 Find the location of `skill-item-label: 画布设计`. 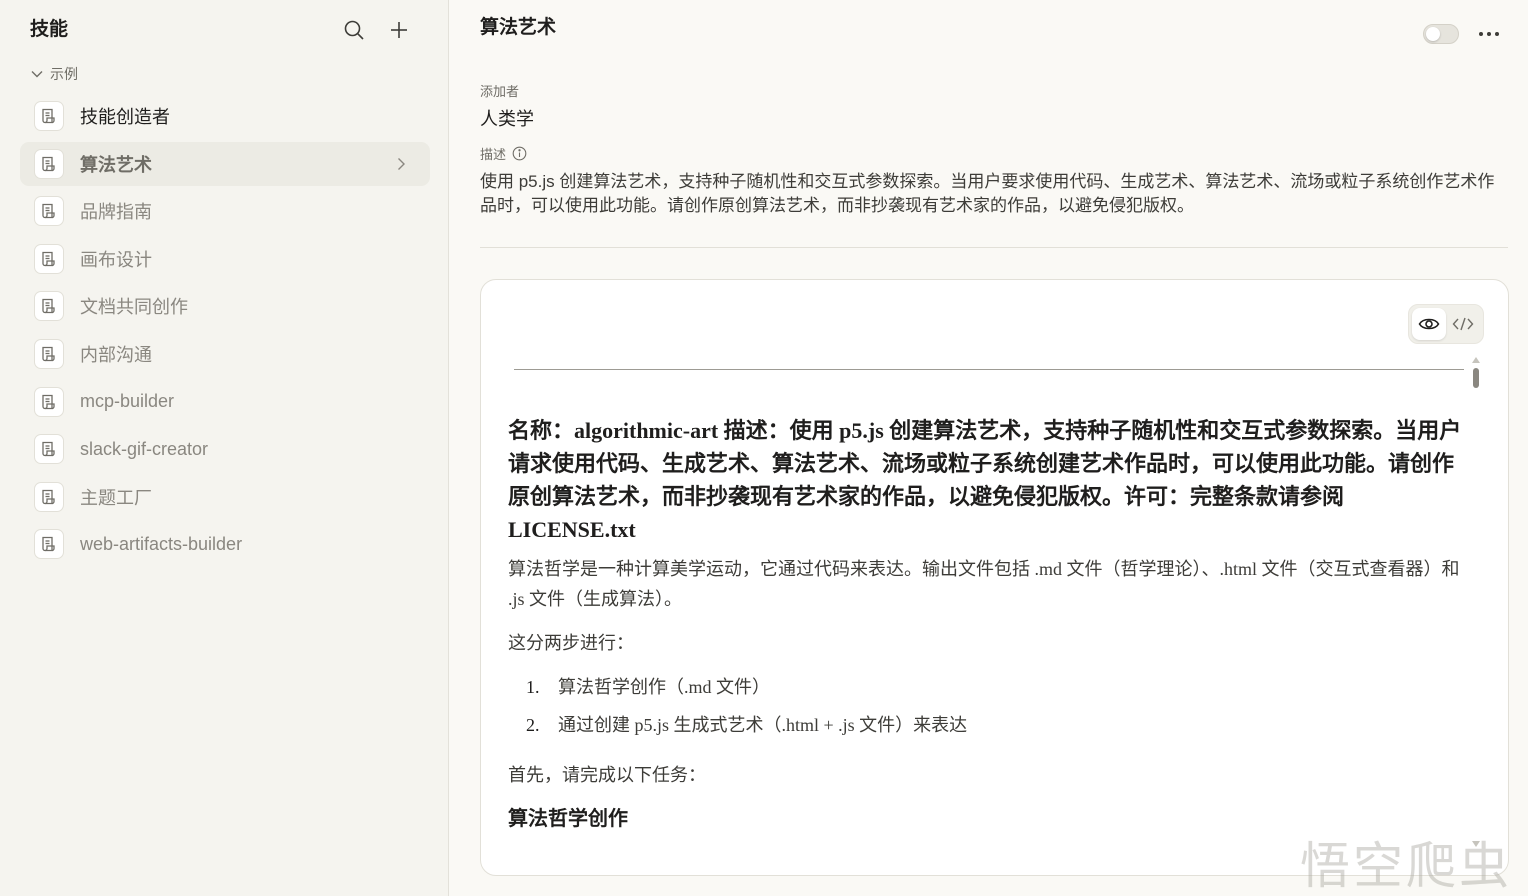

skill-item-label: 画布设计 is located at coordinates (116, 259).